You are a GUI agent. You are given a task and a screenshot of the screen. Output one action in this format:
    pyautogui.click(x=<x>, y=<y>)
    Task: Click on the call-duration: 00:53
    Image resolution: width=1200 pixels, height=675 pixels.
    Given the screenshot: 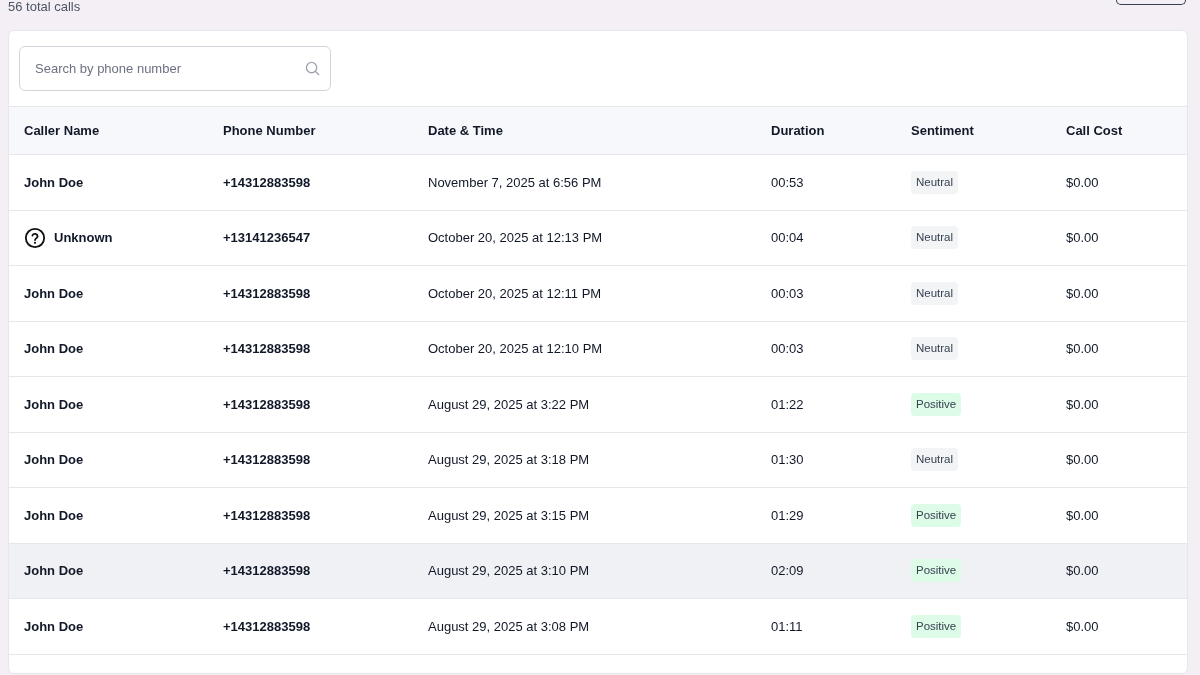 What is the action you would take?
    pyautogui.click(x=787, y=182)
    